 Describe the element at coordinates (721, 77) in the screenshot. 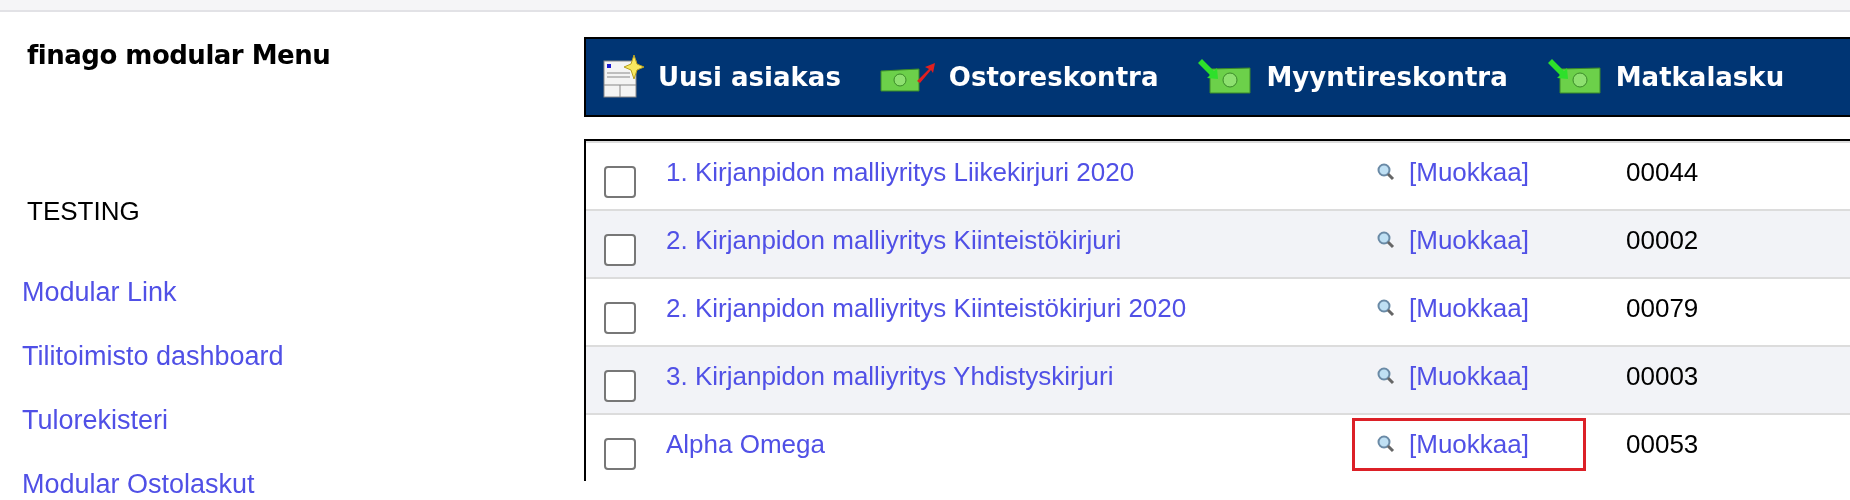

I see `toolbar-button: Uusi asiakas` at that location.